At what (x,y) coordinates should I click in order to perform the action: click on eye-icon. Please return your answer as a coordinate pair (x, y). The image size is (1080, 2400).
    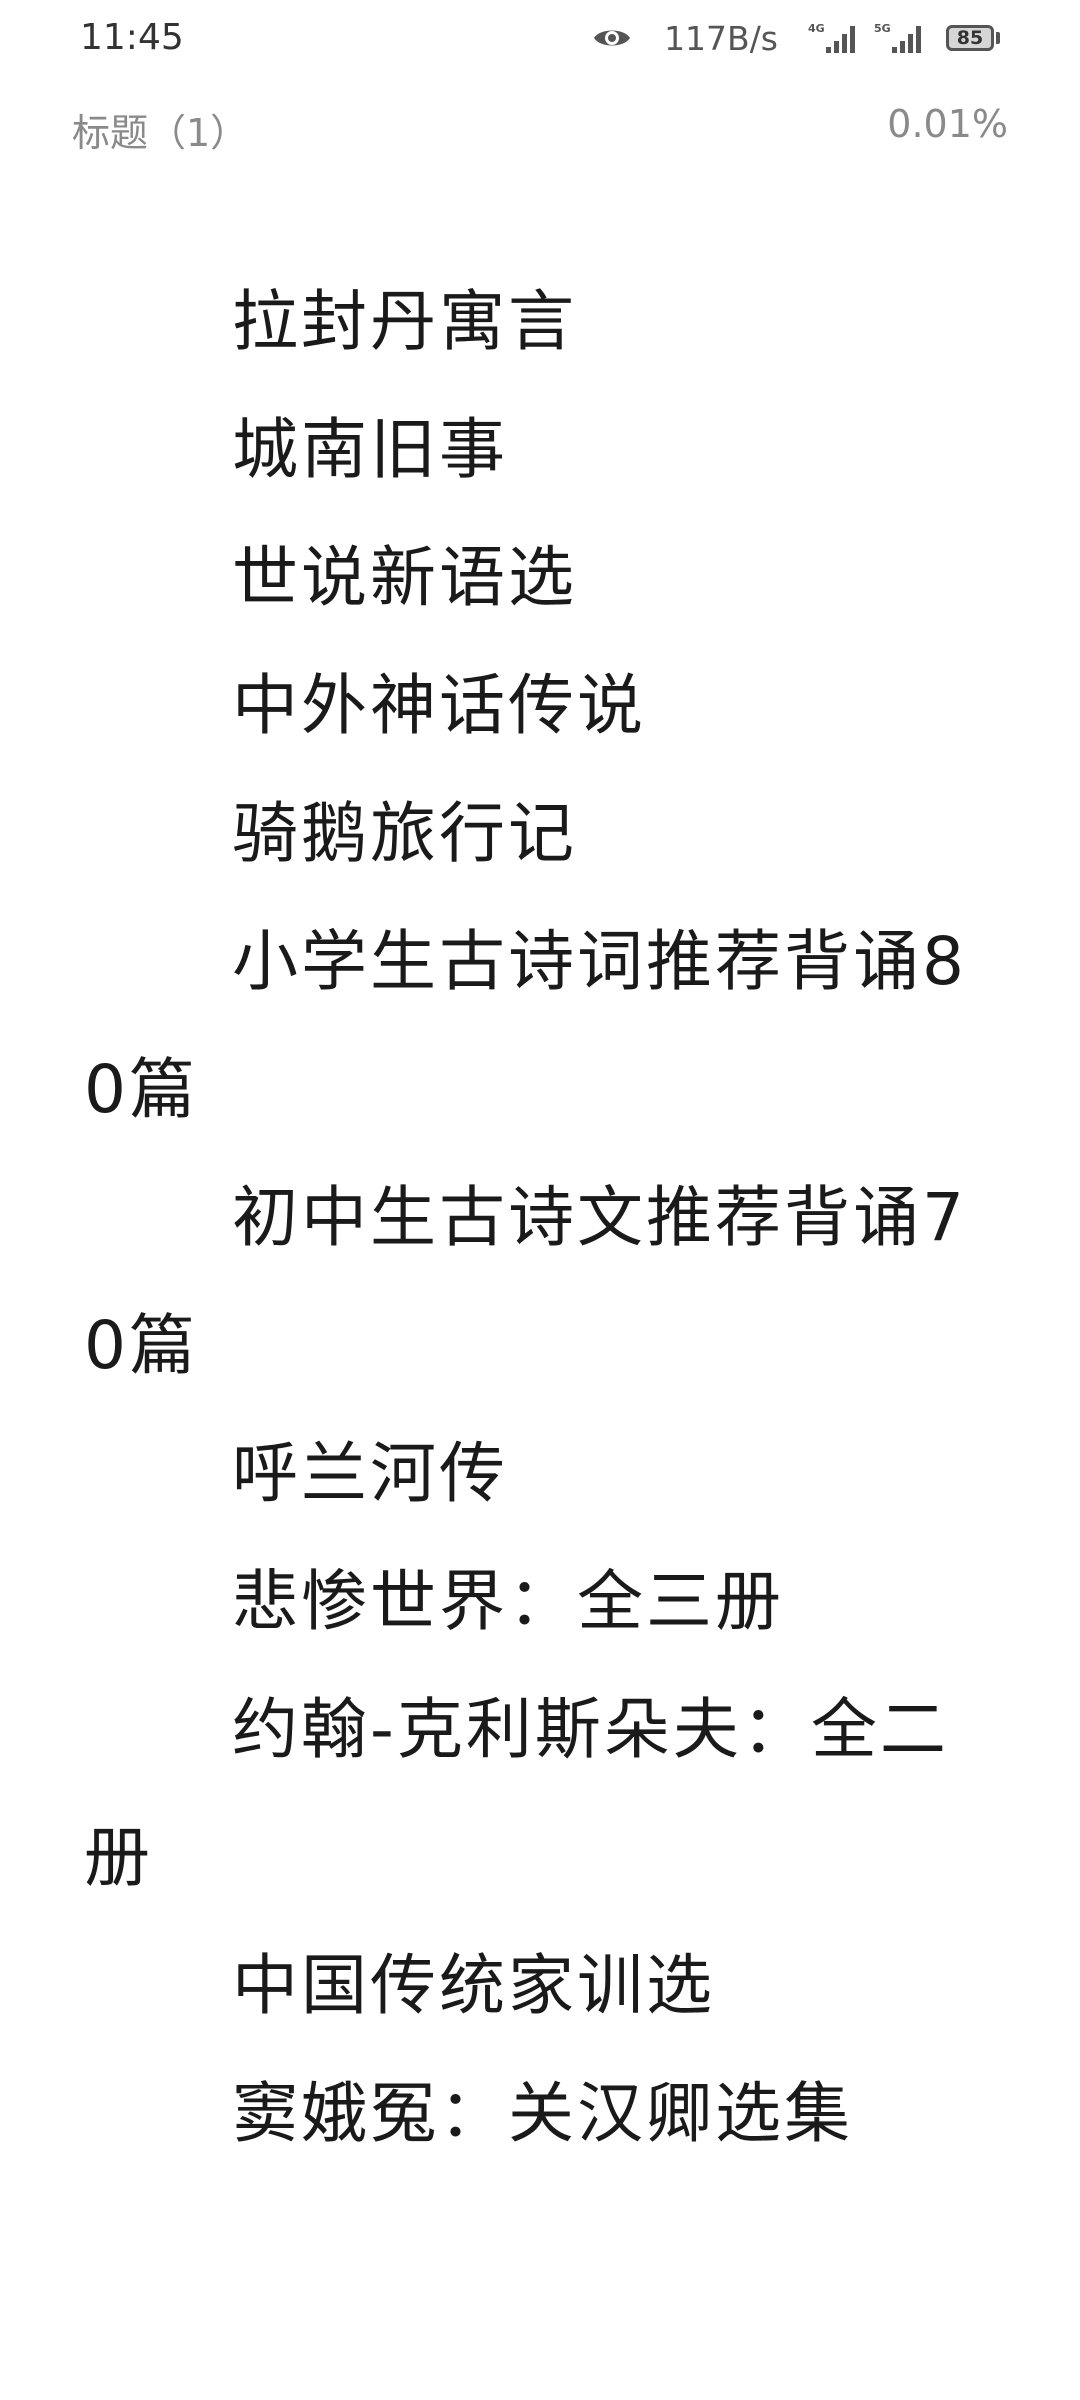
    Looking at the image, I should click on (612, 38).